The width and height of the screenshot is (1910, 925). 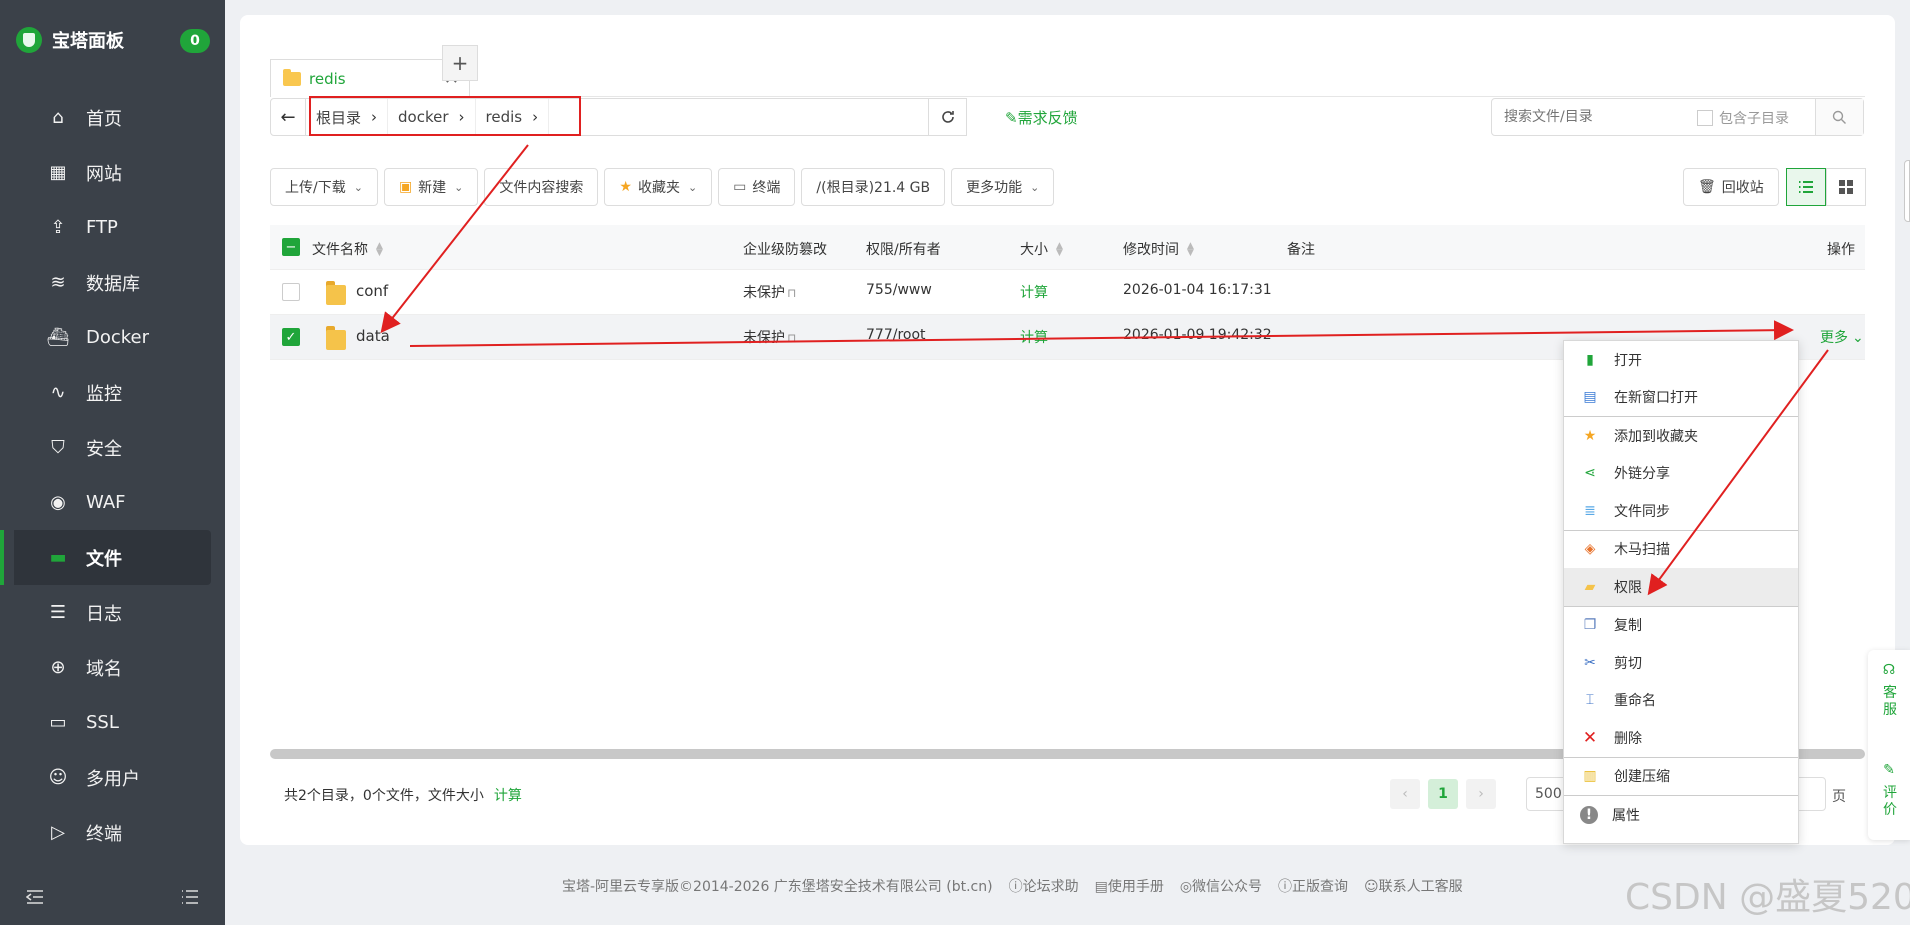 What do you see at coordinates (1889, 700) in the screenshot?
I see `customer-service-button: ☊ 客服` at bounding box center [1889, 700].